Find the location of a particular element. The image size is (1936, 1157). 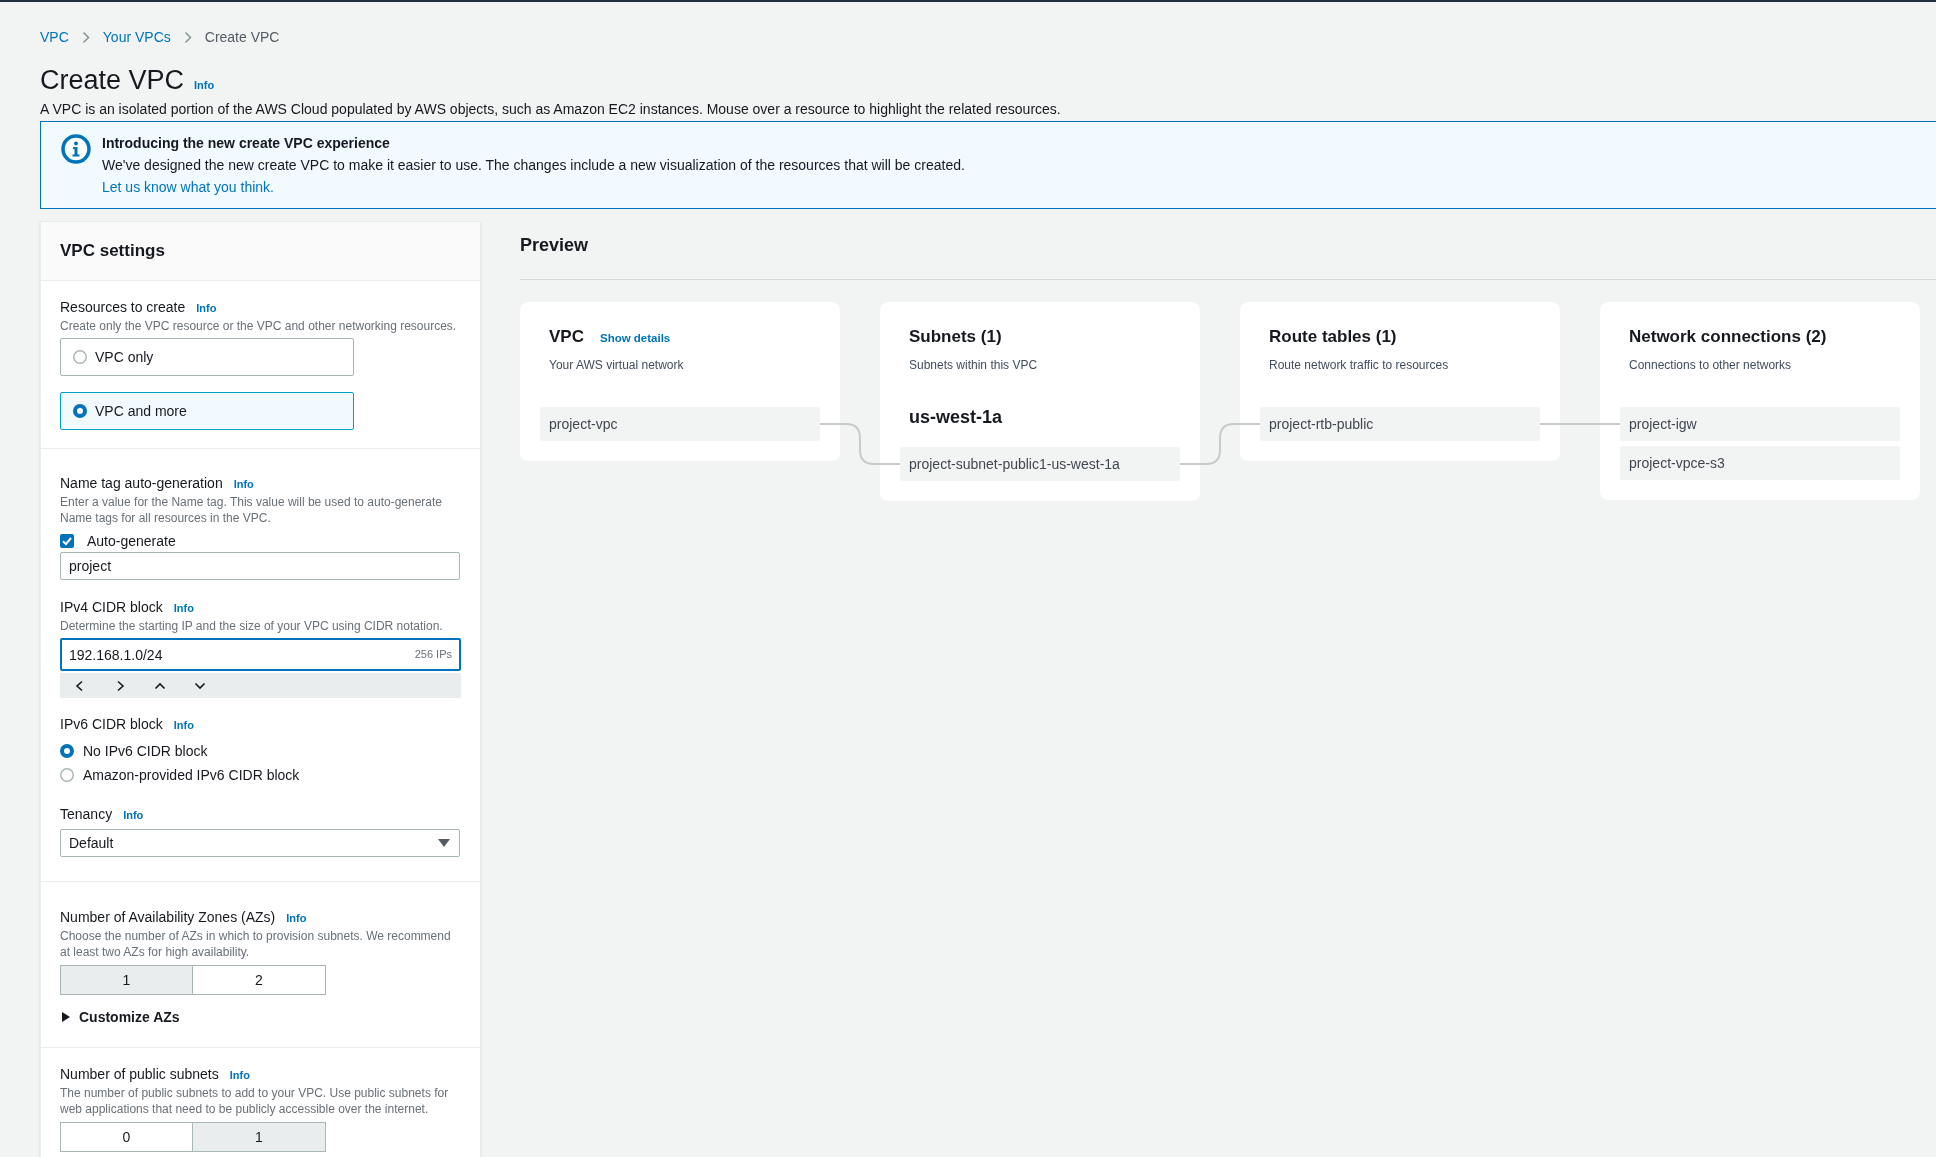

name-tag-input: project is located at coordinates (260, 566).